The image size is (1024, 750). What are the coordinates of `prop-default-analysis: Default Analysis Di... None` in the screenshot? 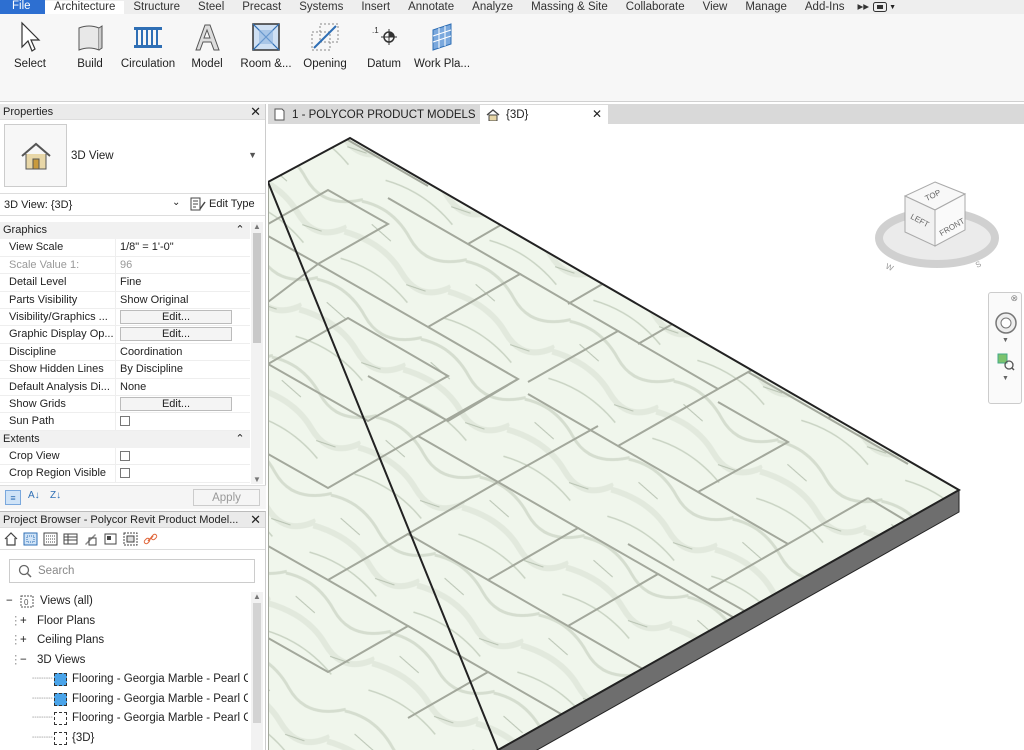 It's located at (125, 387).